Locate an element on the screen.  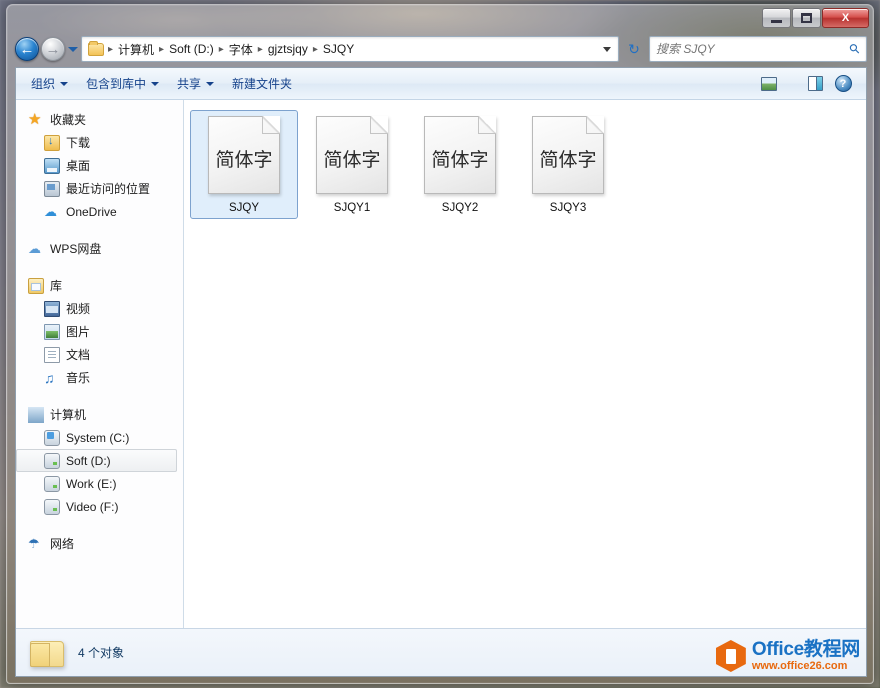
sidebar-item-videos: 视频 is located at coordinates (99, 308).